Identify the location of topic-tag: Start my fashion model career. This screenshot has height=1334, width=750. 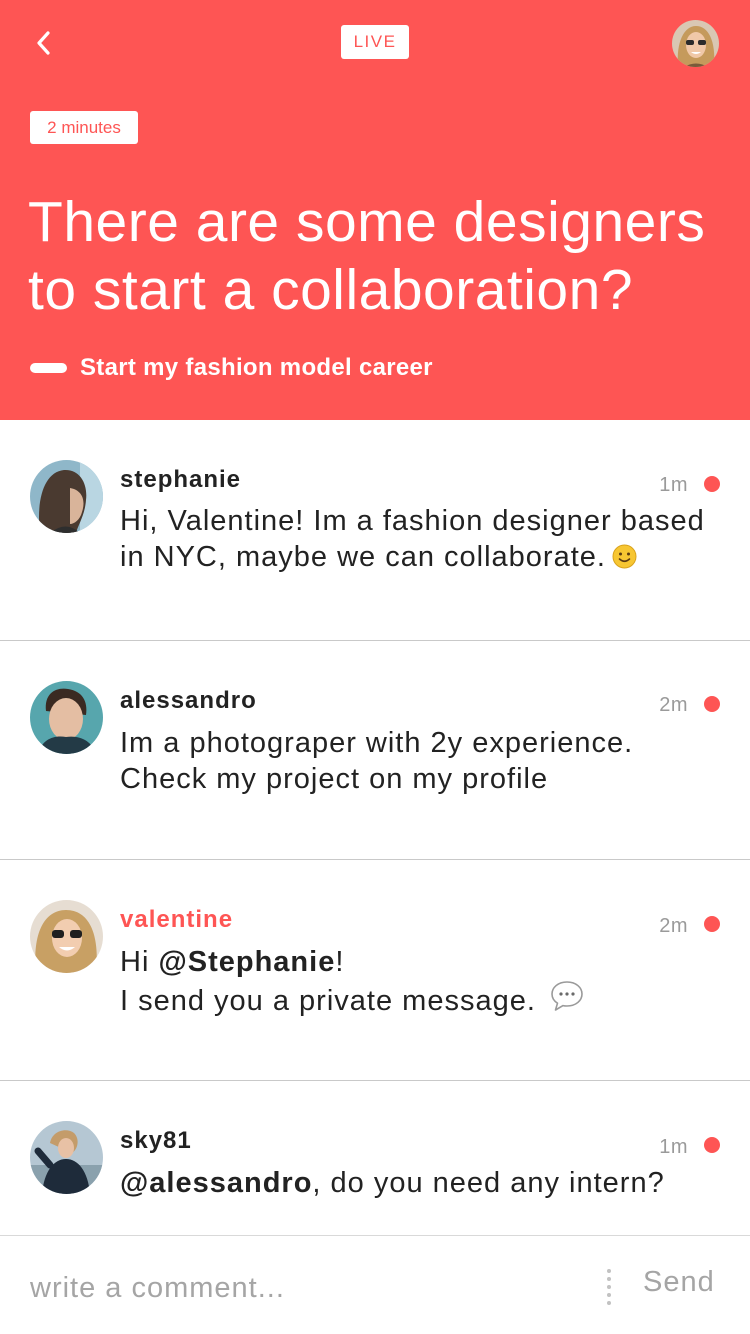
(231, 368).